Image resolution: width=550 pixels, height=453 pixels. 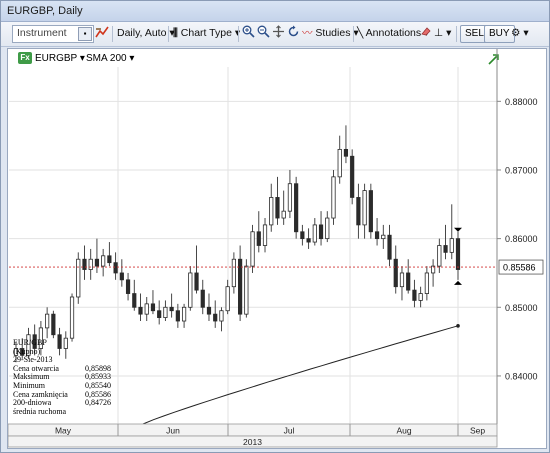 I want to click on instrument-input: Instrument ▪, so click(x=53, y=34).